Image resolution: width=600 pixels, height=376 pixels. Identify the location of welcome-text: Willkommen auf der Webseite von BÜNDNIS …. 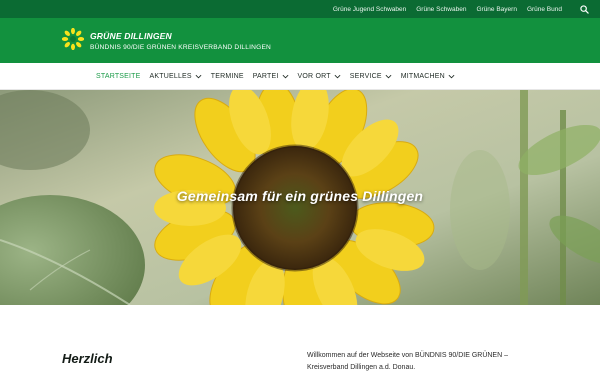
(427, 362).